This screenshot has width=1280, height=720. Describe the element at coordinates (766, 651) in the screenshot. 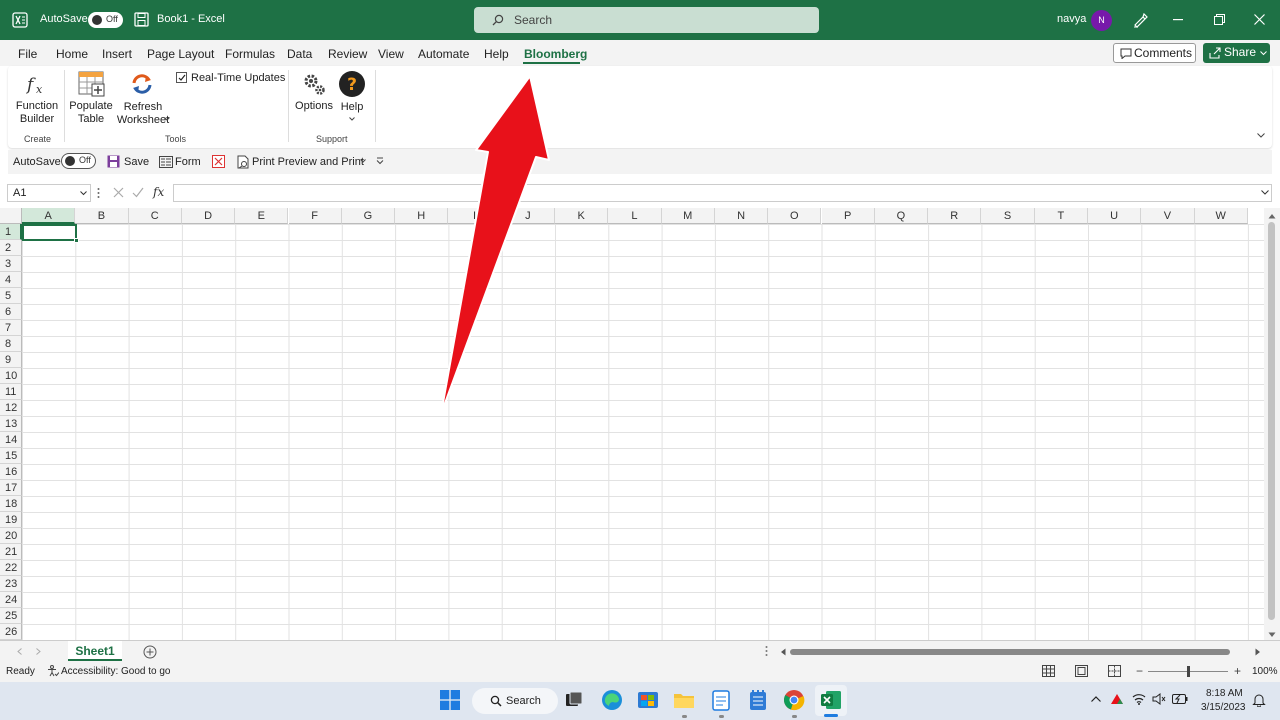

I see `more-sheets-icon` at that location.